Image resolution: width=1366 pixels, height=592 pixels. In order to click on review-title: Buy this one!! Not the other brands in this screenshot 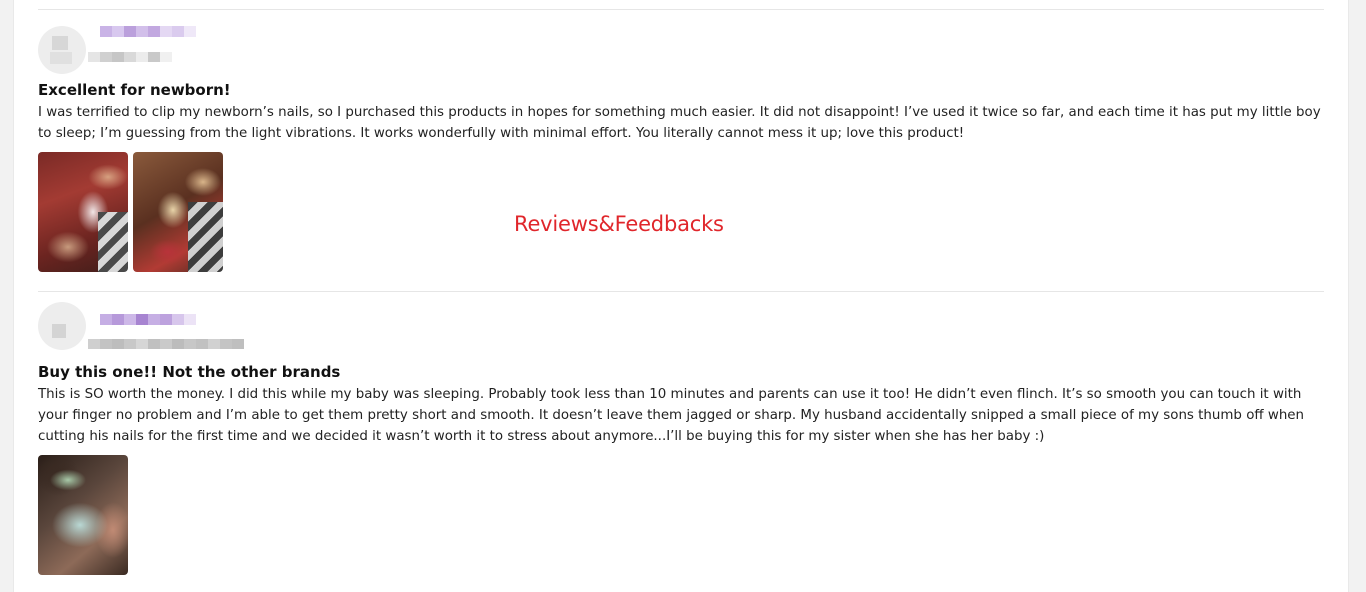, I will do `click(189, 372)`.